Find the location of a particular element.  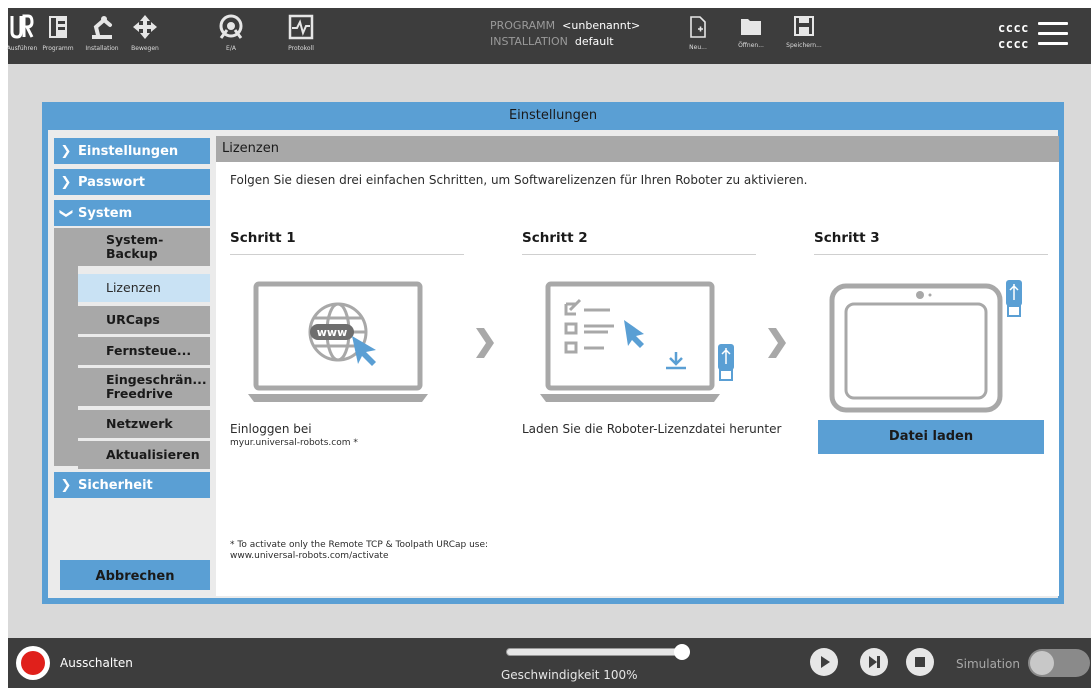

step1-url: myur.universal-robots.com * is located at coordinates (294, 443).